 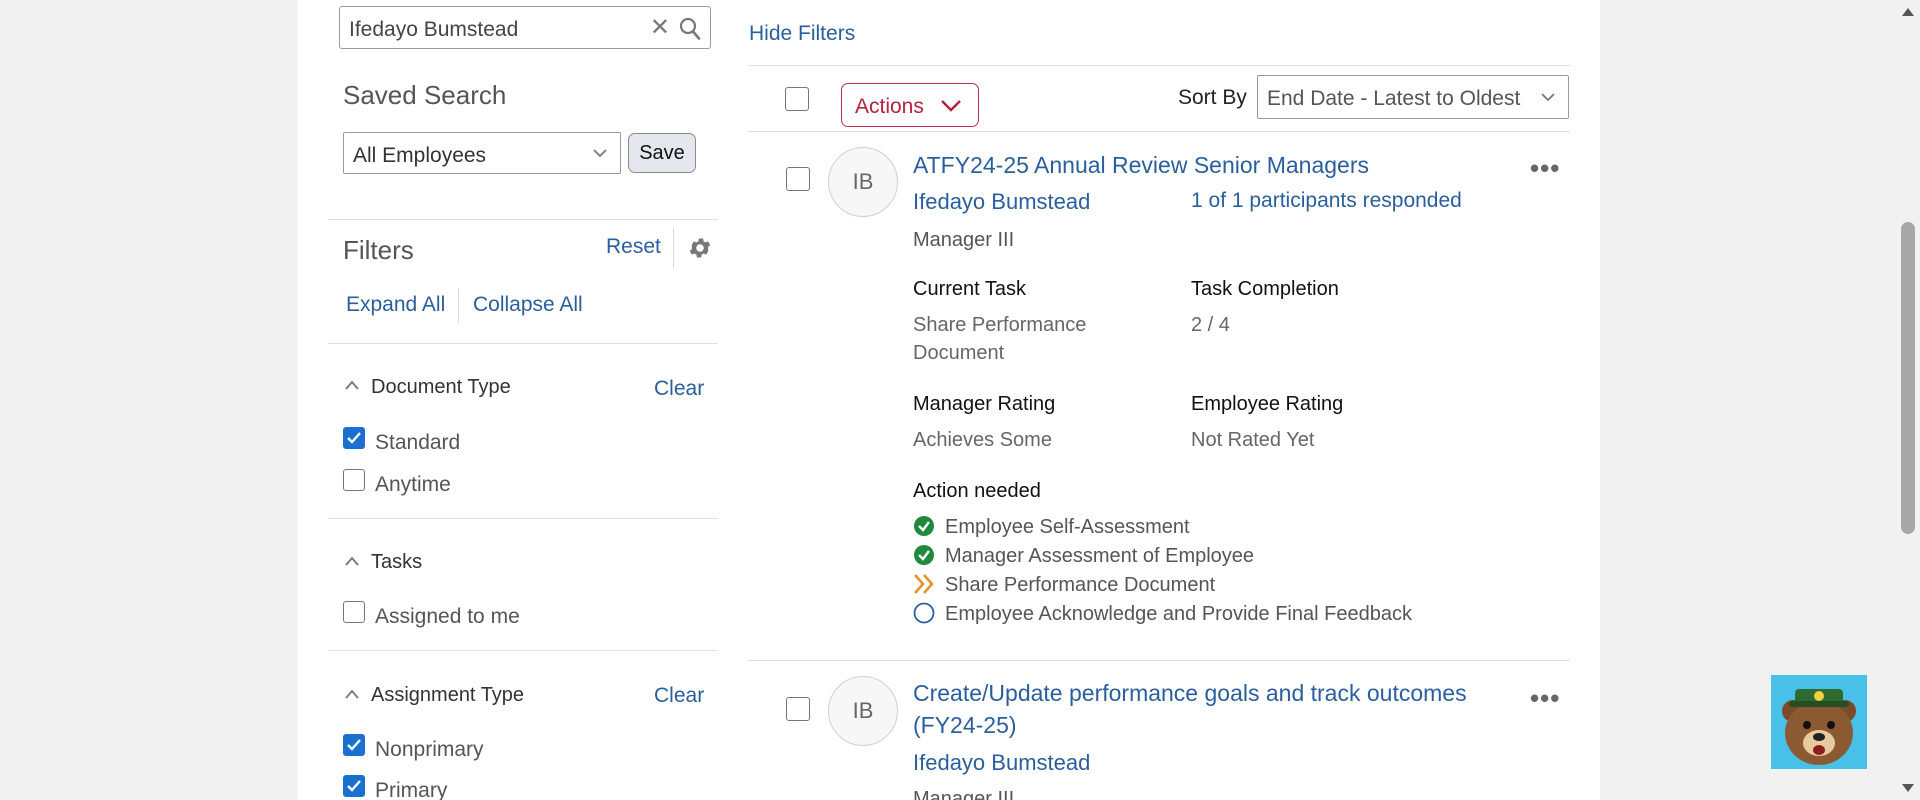 I want to click on section-title-assignment-type: Assignment Type, so click(x=447, y=695).